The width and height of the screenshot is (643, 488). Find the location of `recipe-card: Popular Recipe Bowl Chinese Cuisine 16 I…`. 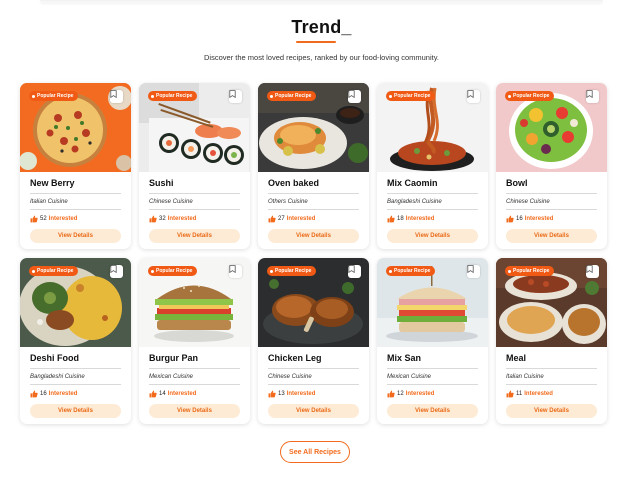

recipe-card: Popular Recipe Bowl Chinese Cuisine 16 I… is located at coordinates (551, 166).